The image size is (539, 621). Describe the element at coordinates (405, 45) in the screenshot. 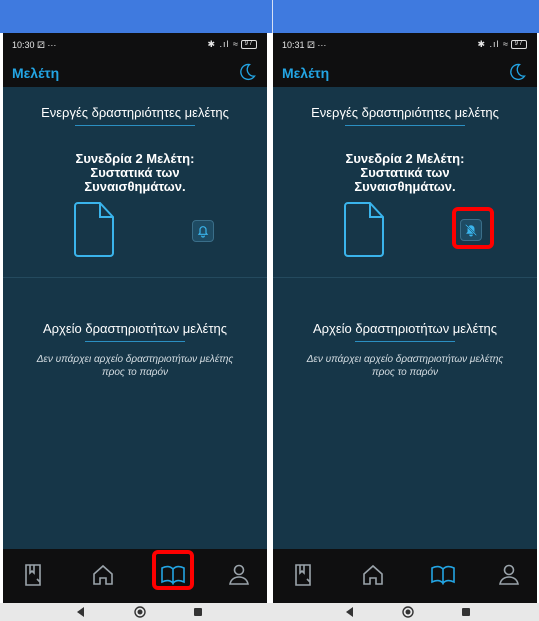

I see `status-bar: 10:31 ⚂ ··· ✱ .ıl ≈97` at that location.